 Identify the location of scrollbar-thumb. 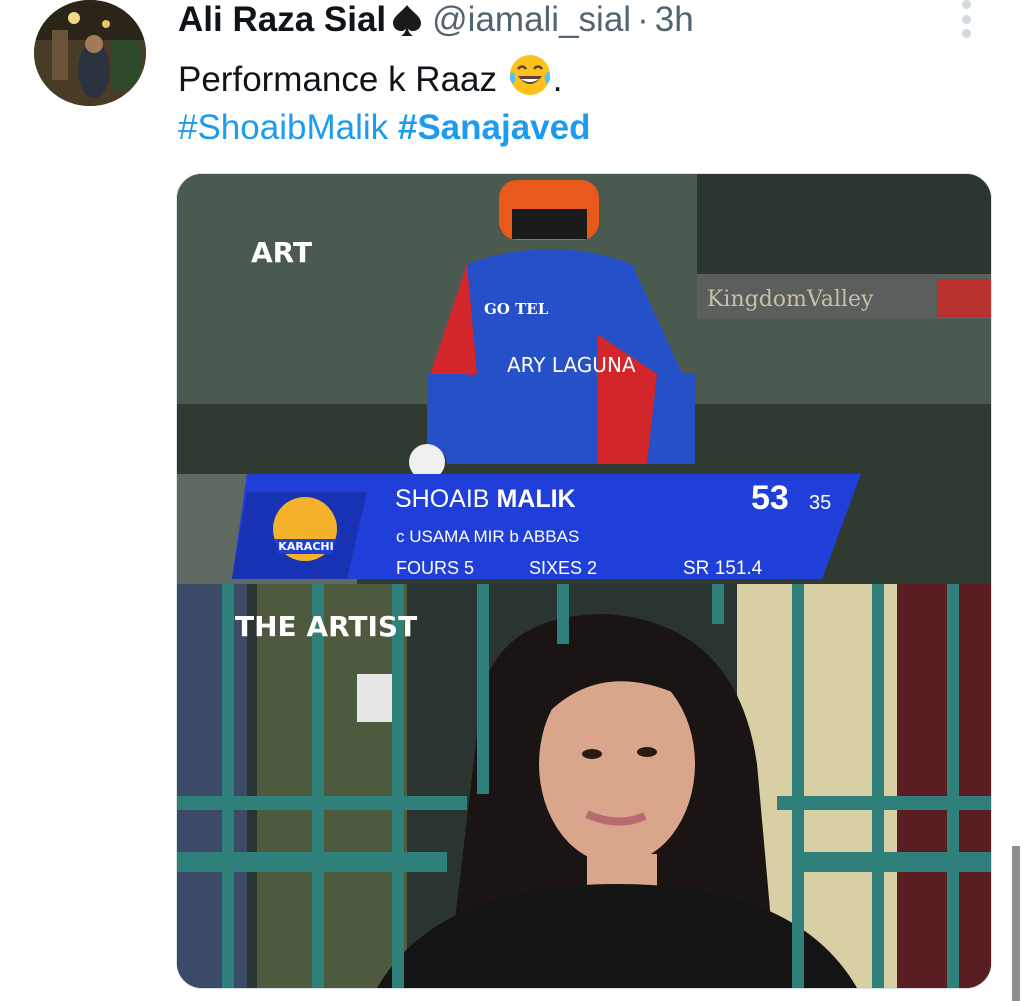
(1016, 923).